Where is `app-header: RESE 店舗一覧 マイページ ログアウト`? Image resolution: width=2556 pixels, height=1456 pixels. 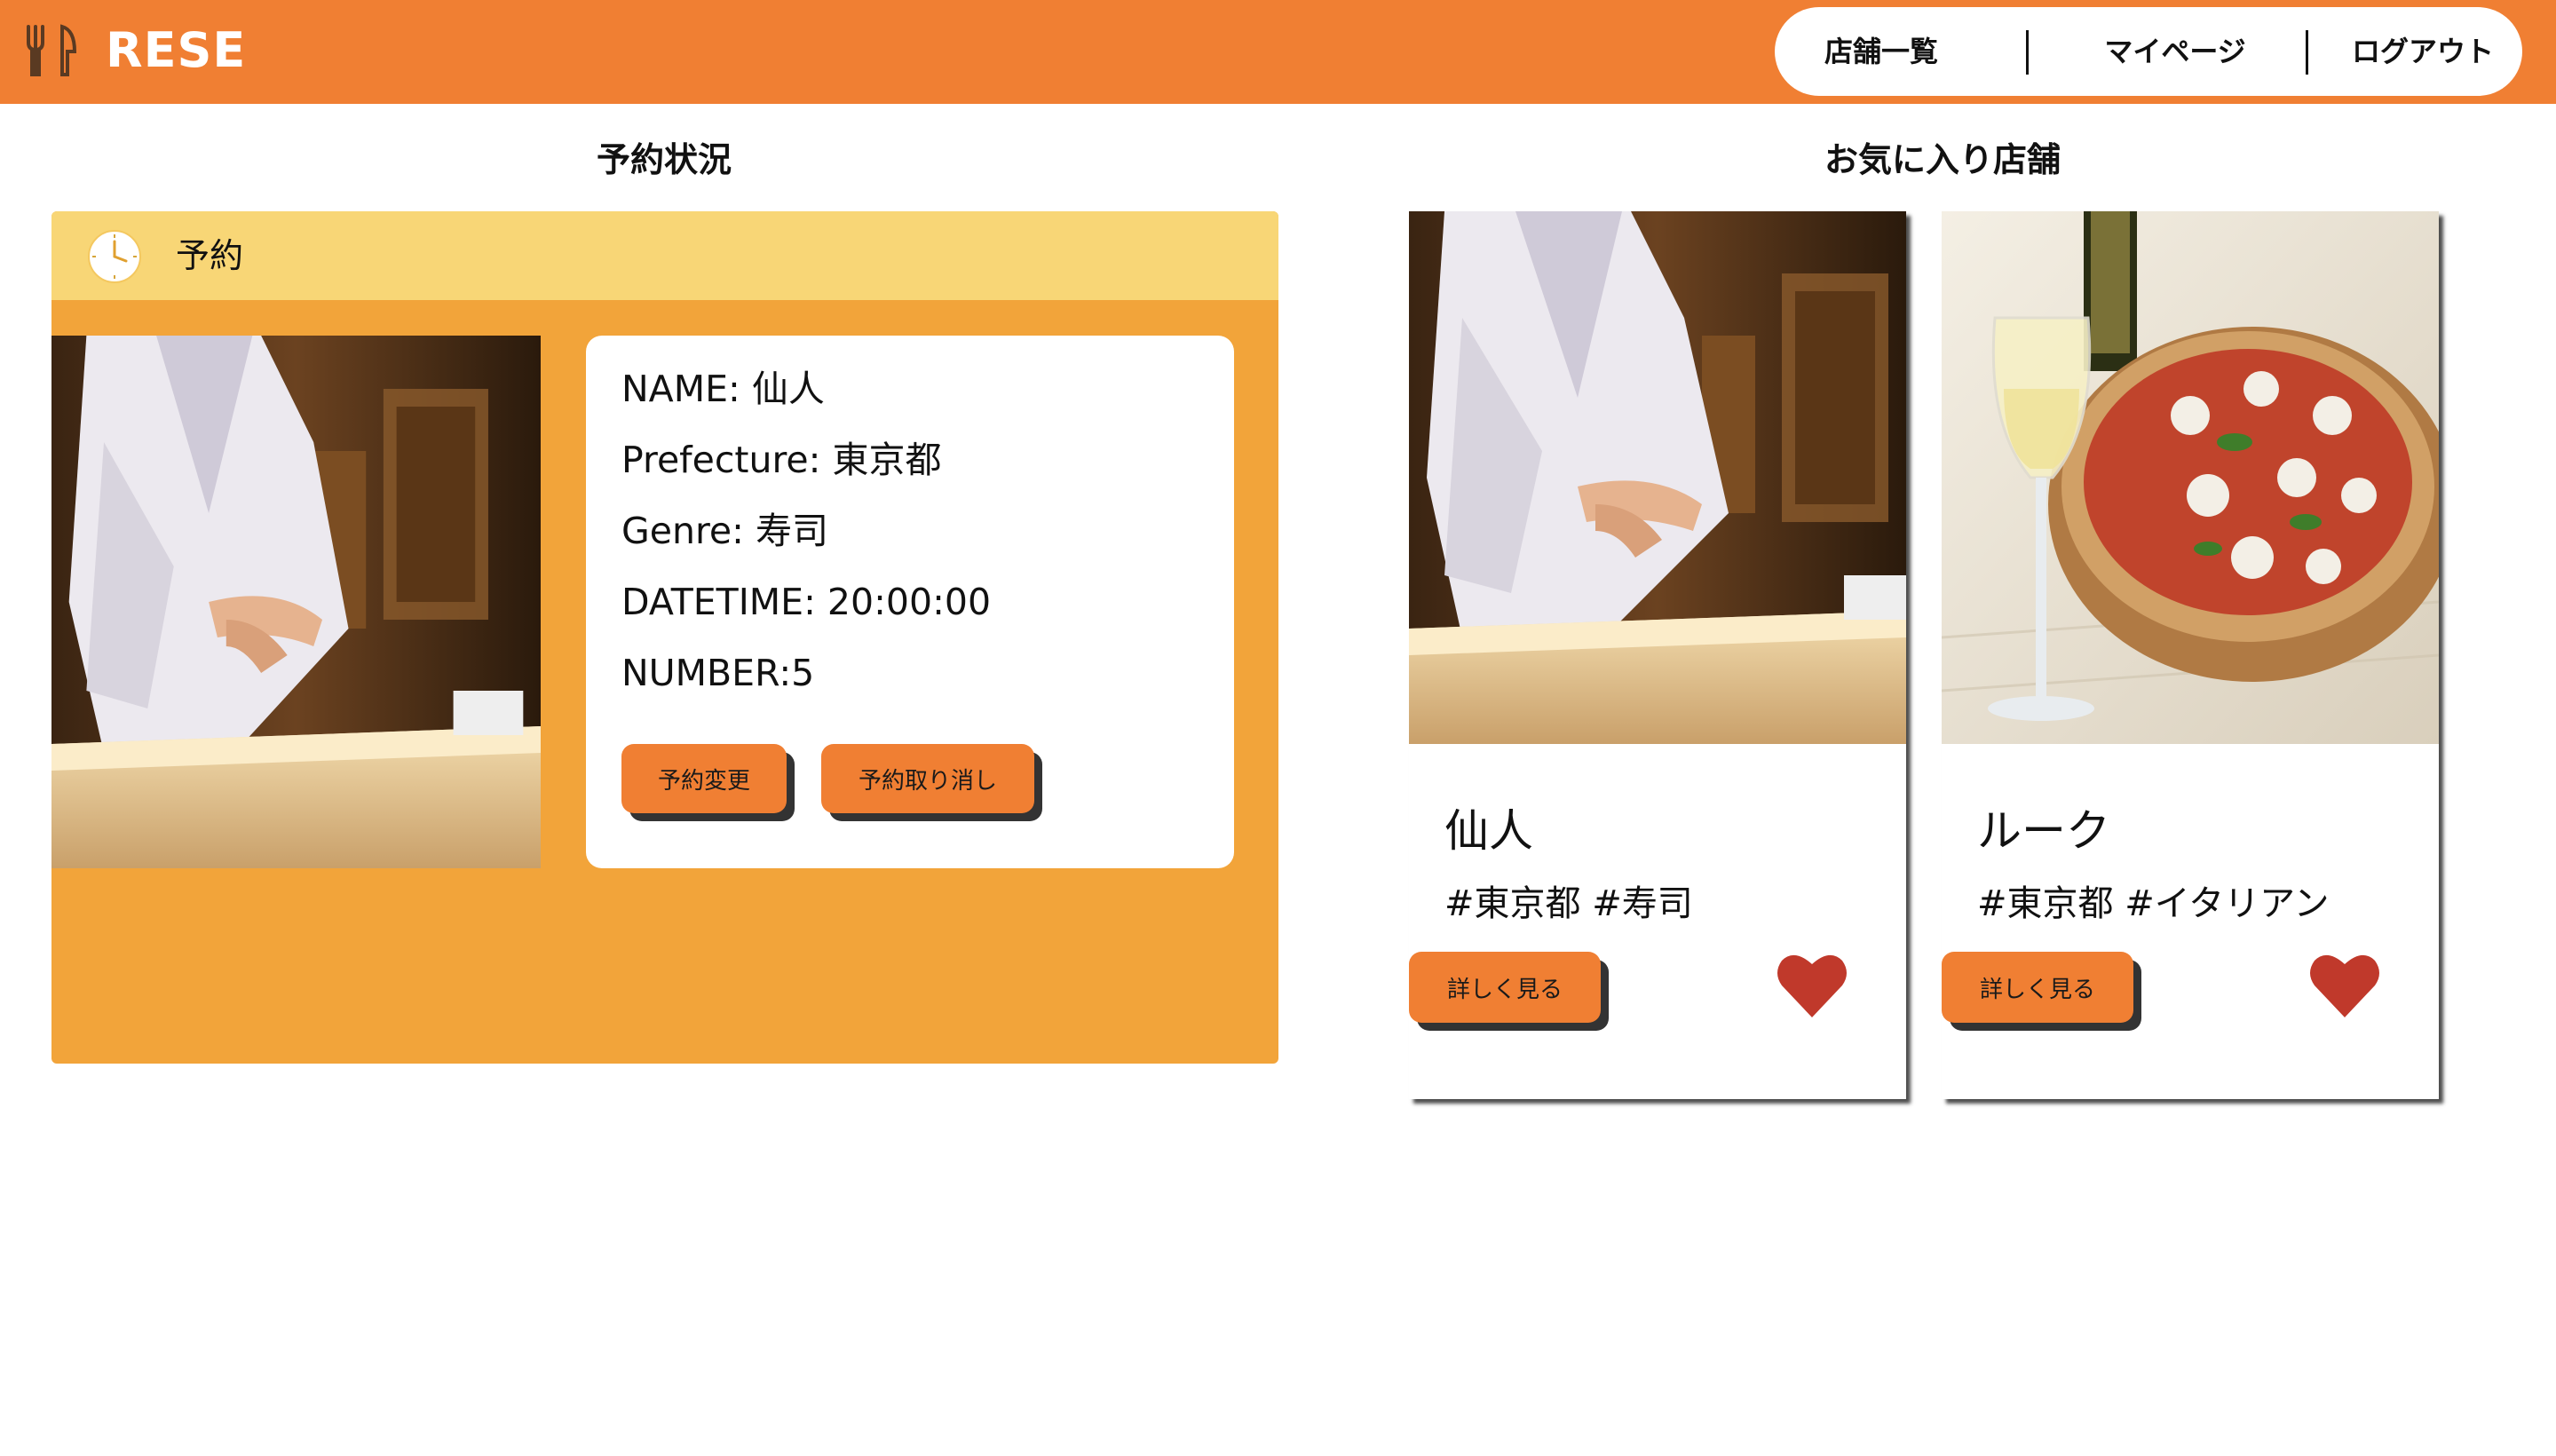
app-header: RESE 店舗一覧 マイページ ログアウト is located at coordinates (1278, 52).